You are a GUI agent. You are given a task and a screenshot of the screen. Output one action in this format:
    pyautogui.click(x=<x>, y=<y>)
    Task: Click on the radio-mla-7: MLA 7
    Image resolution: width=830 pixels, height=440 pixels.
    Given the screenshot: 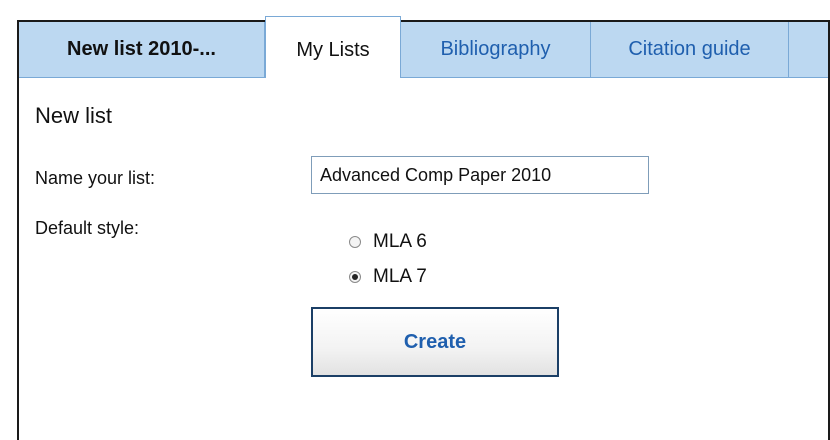 What is the action you would take?
    pyautogui.click(x=388, y=277)
    